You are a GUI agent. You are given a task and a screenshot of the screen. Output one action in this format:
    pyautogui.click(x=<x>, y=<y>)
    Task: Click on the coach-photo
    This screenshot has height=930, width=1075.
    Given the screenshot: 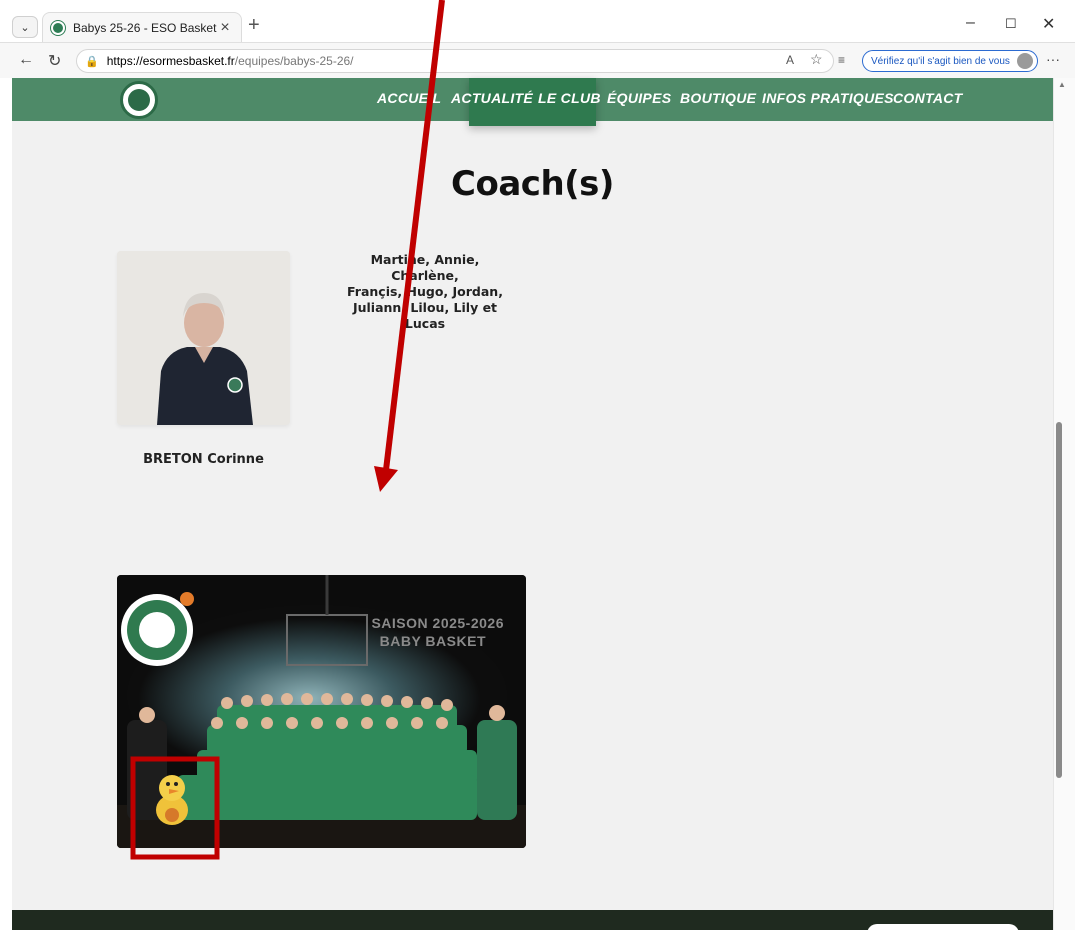 What is the action you would take?
    pyautogui.click(x=203, y=338)
    